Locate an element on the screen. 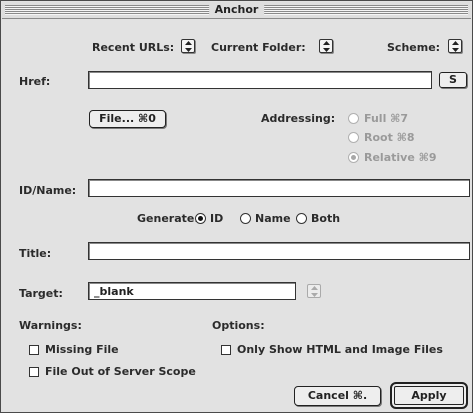  only-html-images-checkbox is located at coordinates (226, 350).